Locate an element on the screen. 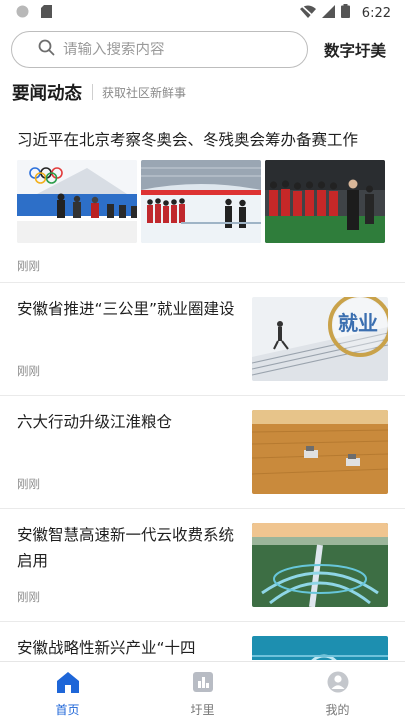 Image resolution: width=405 pixels, height=720 pixels. news-image-employment: 就业 is located at coordinates (320, 339).